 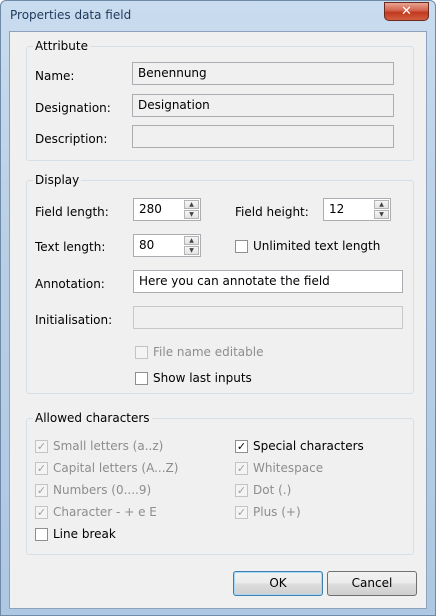 I want to click on cancel-button: Cancel, so click(x=372, y=583).